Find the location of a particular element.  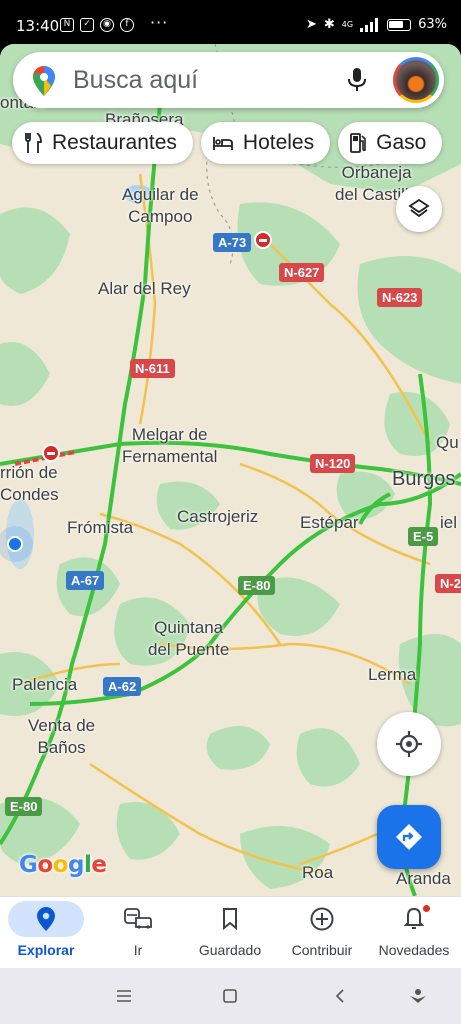

place-label: Melgar de Fernamental is located at coordinates (169, 446).